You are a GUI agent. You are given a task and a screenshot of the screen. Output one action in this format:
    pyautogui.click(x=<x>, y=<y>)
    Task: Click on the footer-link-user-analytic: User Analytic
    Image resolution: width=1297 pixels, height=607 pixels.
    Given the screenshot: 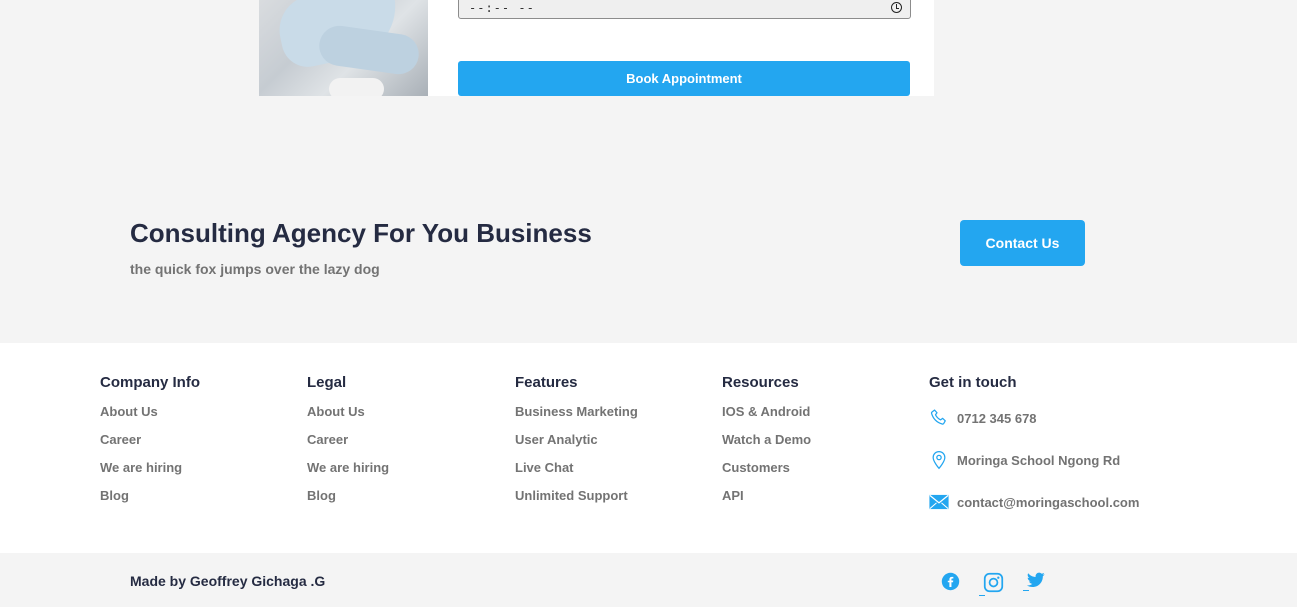 What is the action you would take?
    pyautogui.click(x=576, y=440)
    